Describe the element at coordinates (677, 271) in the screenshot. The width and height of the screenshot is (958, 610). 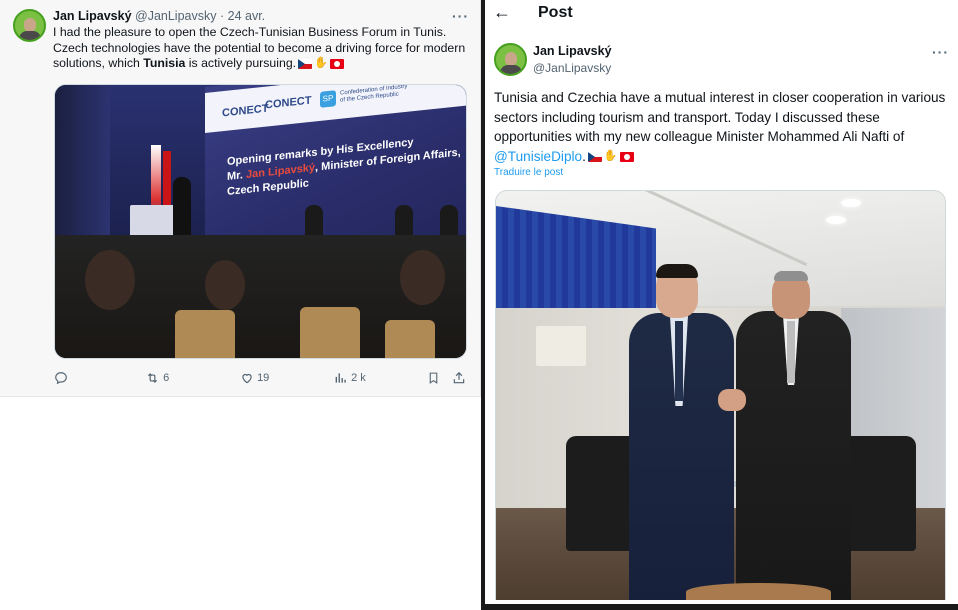
I see `person-left-hair` at that location.